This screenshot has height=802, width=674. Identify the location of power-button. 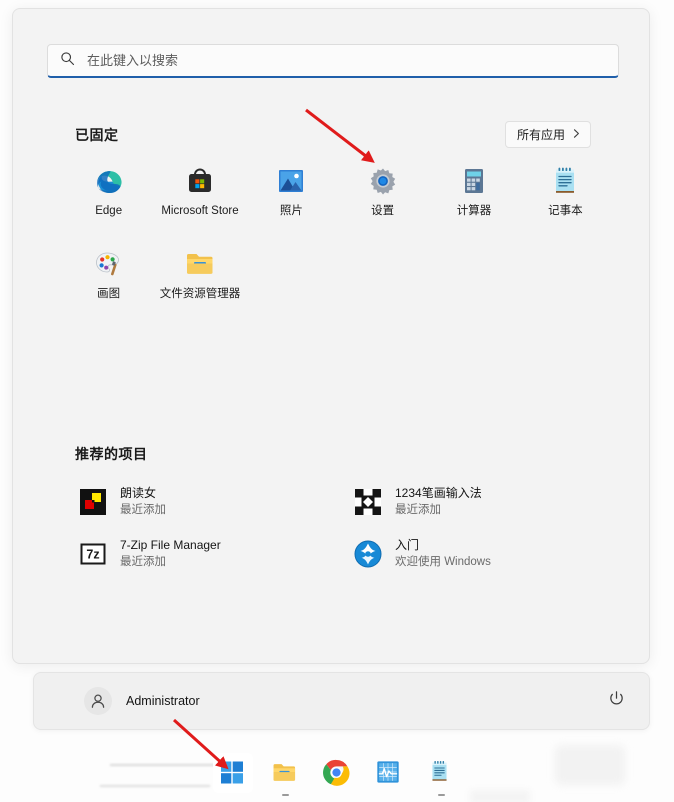
(616, 701).